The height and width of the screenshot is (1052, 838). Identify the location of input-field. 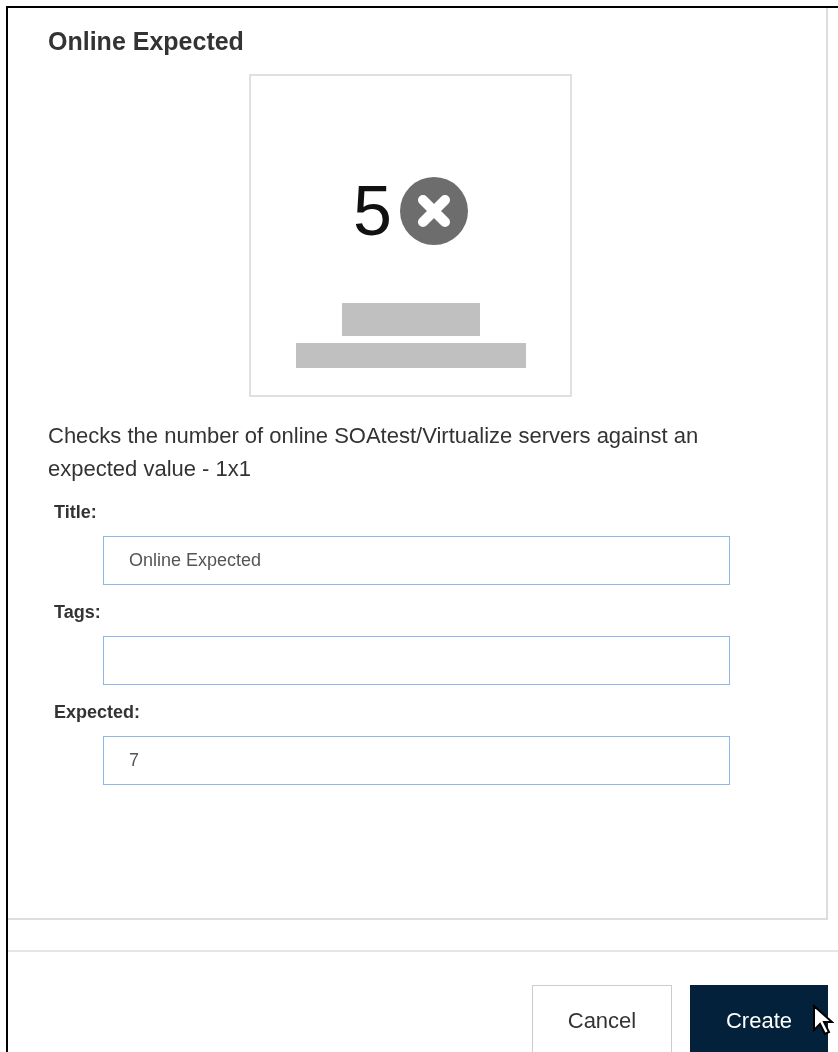
(416, 660).